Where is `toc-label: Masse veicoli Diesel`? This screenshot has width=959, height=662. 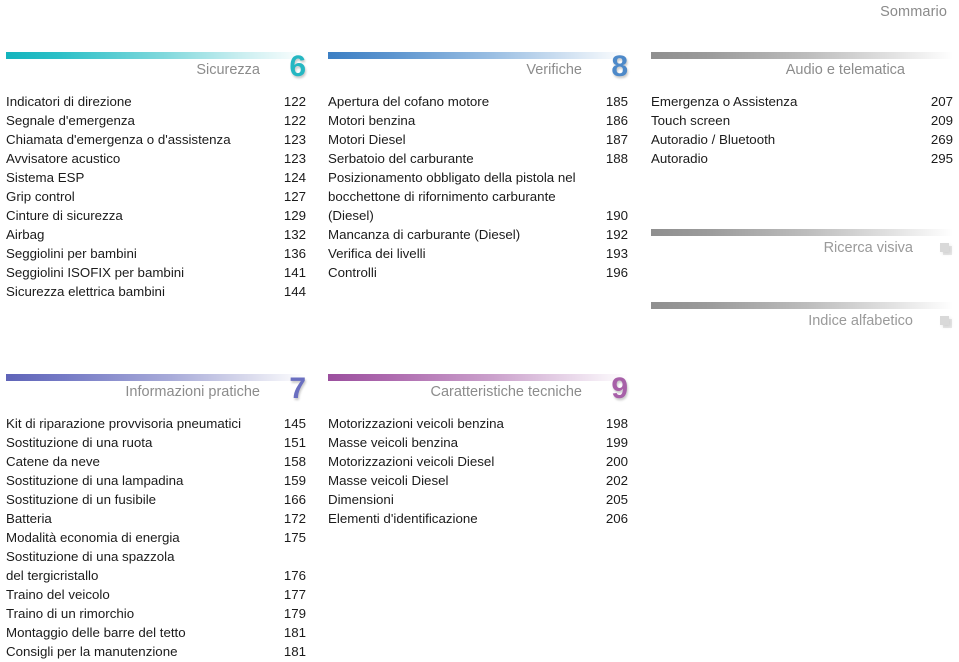
toc-label: Masse veicoli Diesel is located at coordinates (388, 480).